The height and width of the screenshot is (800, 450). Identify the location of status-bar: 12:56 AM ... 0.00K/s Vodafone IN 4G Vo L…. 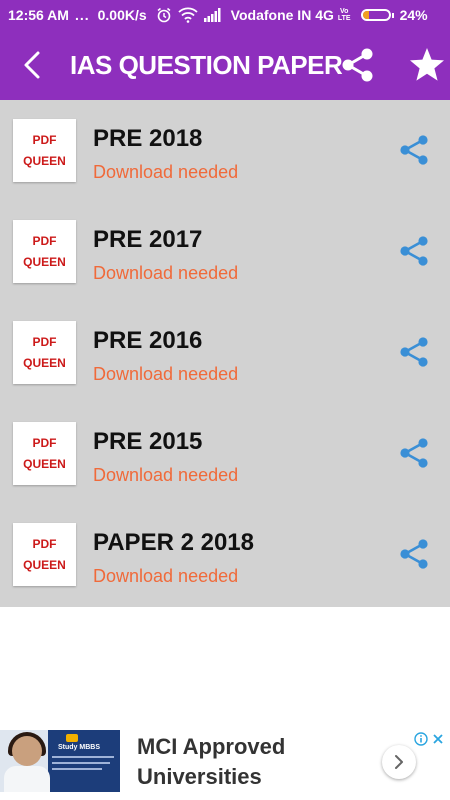
(225, 15).